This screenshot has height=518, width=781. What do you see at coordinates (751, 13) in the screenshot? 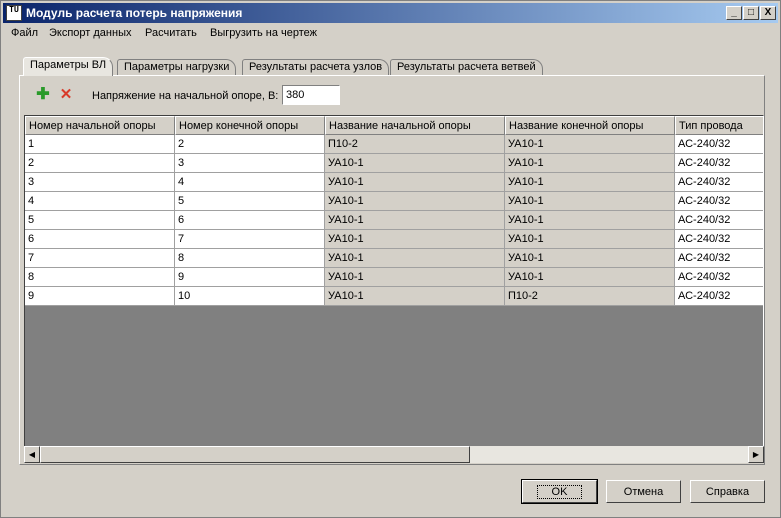
I see `maximize-button: □` at bounding box center [751, 13].